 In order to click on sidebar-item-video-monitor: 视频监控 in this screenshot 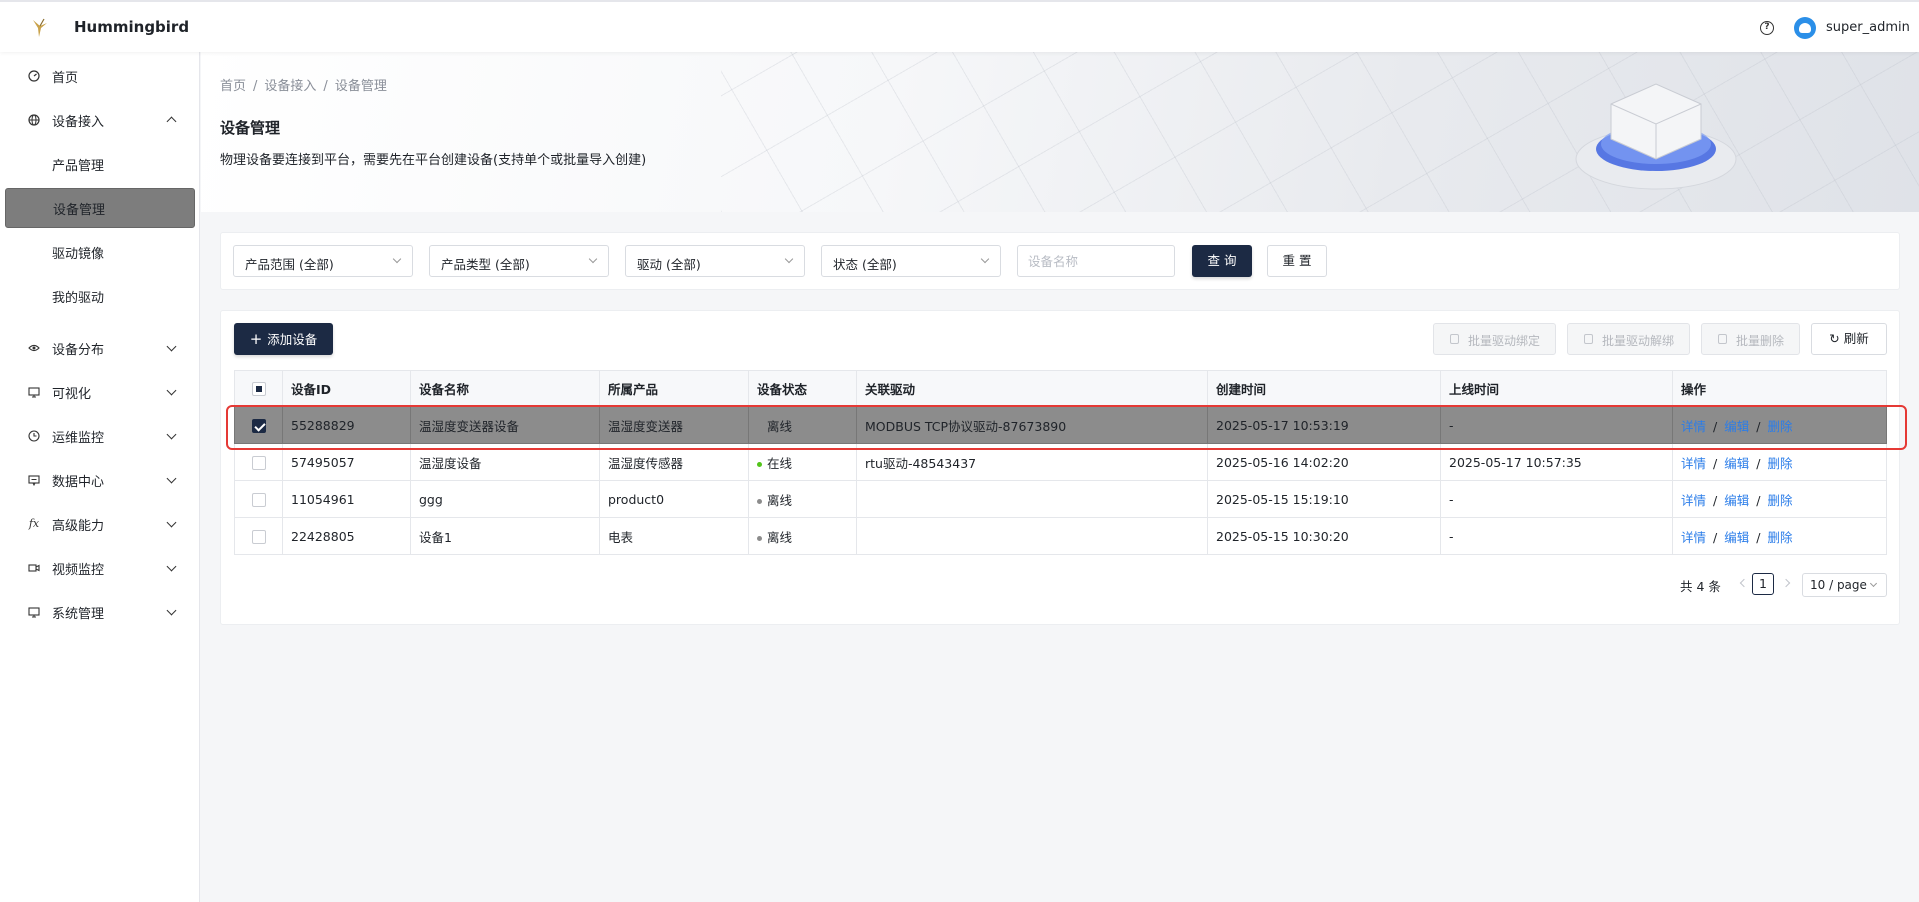, I will do `click(100, 568)`.